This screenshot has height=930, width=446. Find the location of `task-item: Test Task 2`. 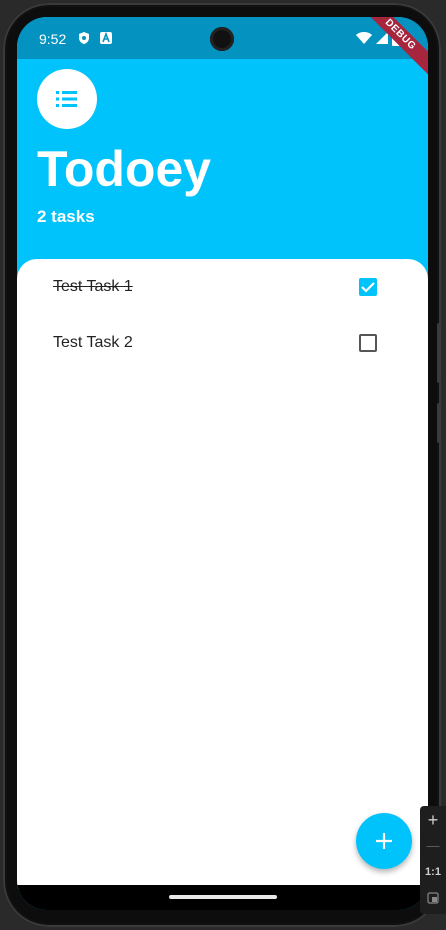

task-item: Test Task 2 is located at coordinates (222, 343).